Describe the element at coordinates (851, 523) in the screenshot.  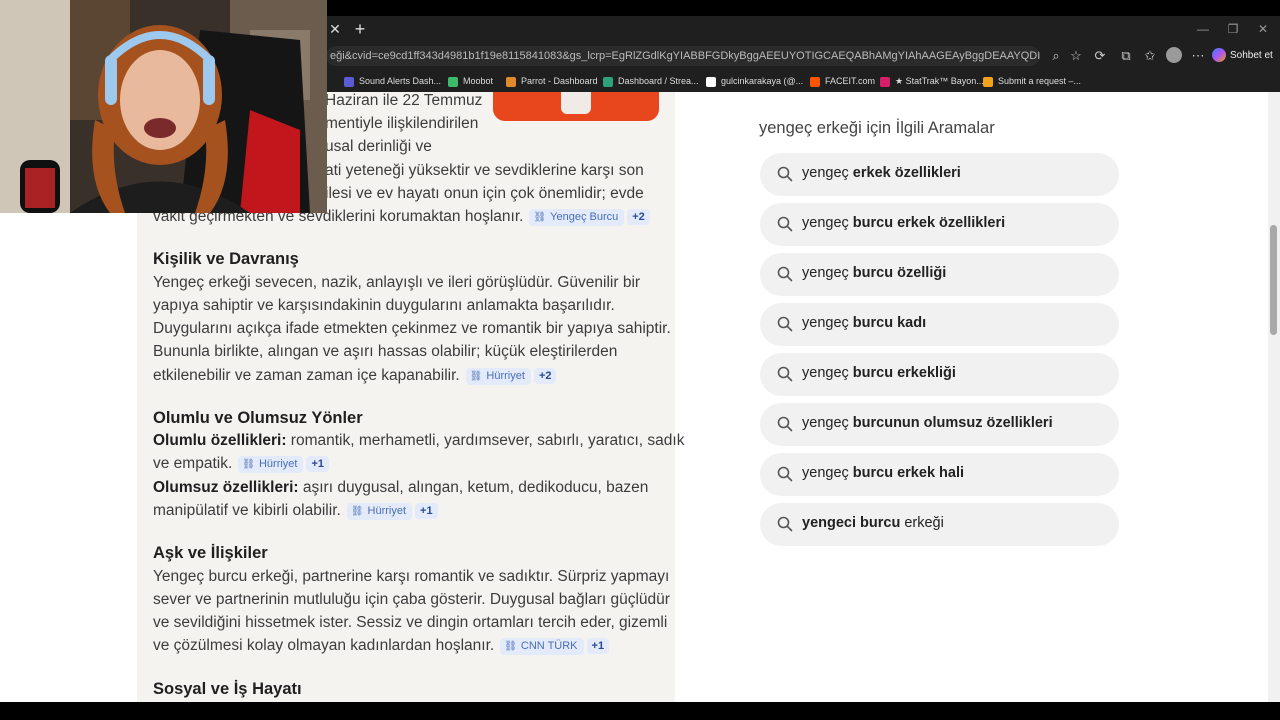
I see `query-bold: yengeci burcu` at that location.